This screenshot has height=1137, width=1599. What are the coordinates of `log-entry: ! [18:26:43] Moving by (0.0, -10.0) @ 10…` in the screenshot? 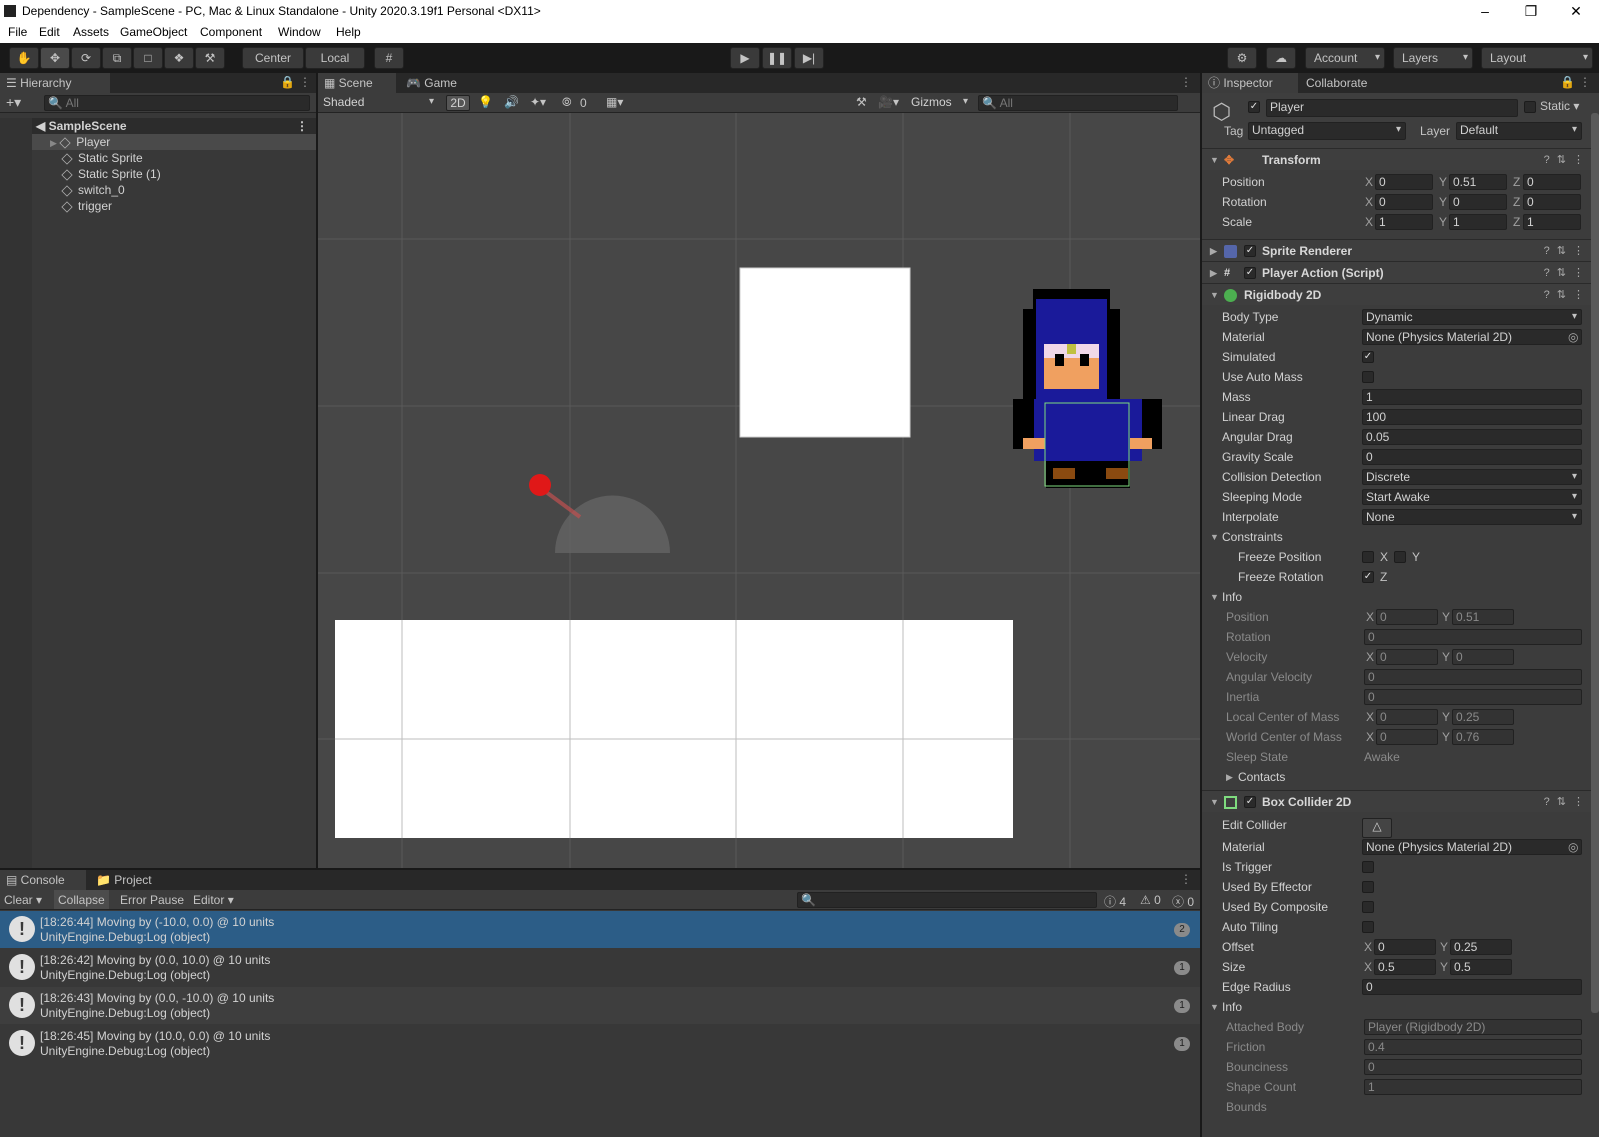 It's located at (600, 1005).